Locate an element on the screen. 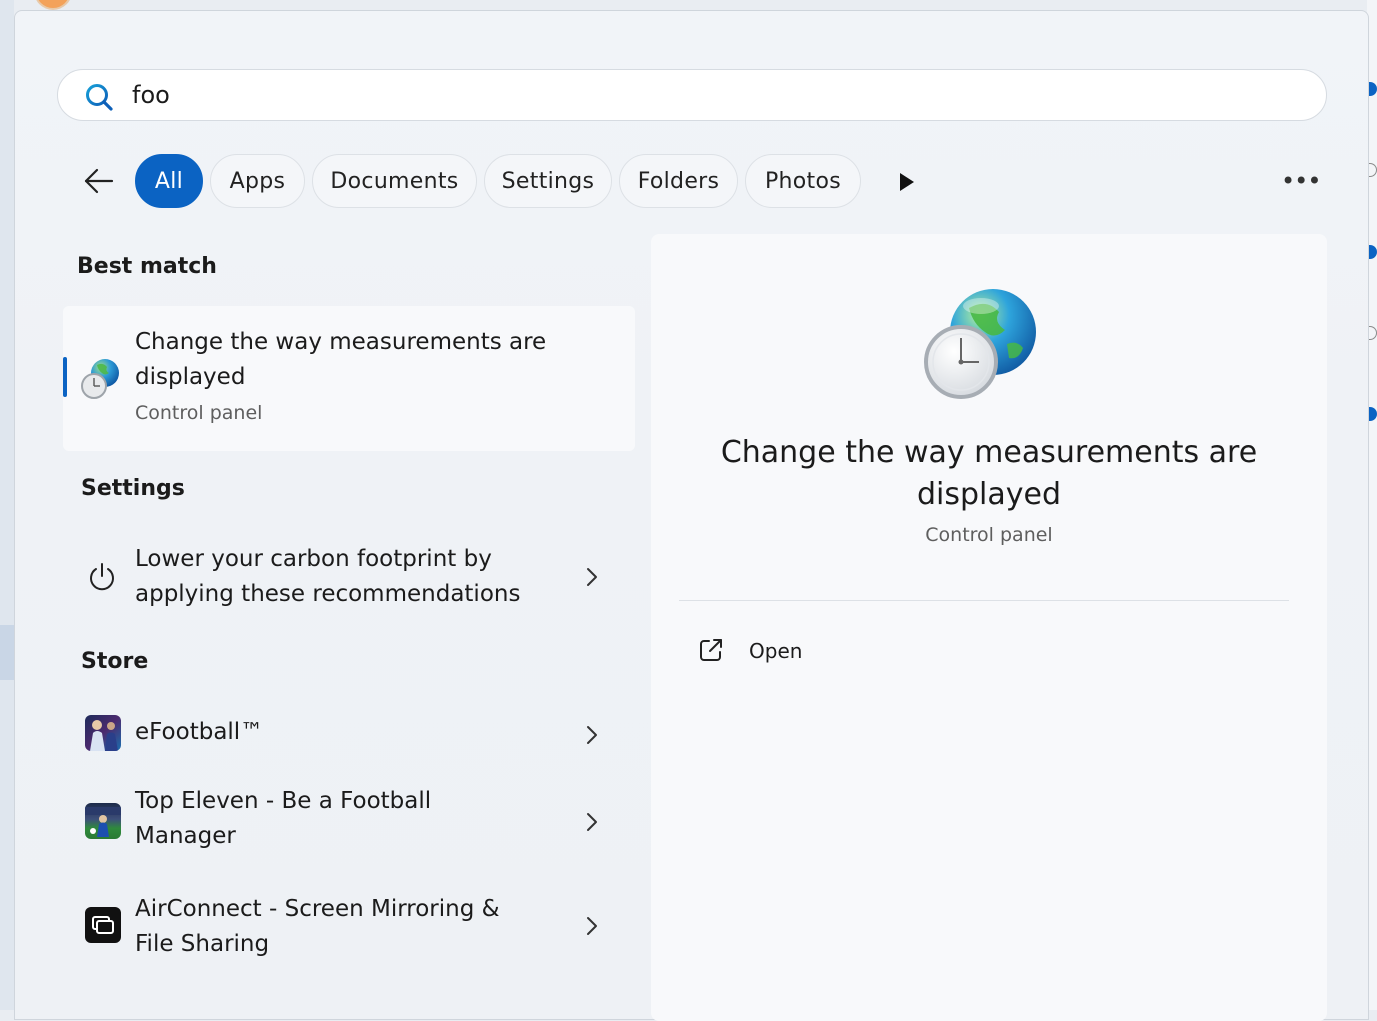  selection-indicator is located at coordinates (65, 377).